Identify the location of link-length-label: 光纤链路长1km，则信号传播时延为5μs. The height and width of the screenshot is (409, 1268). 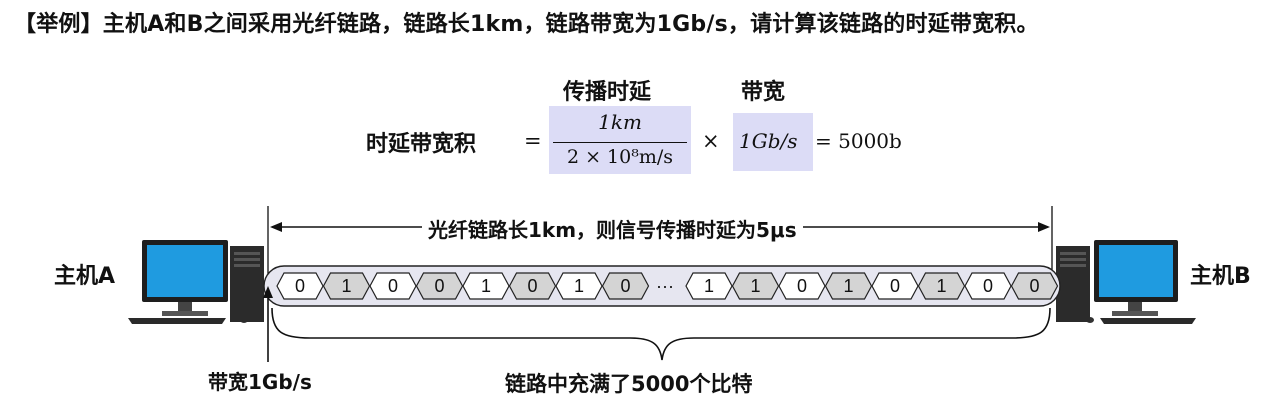
(612, 228).